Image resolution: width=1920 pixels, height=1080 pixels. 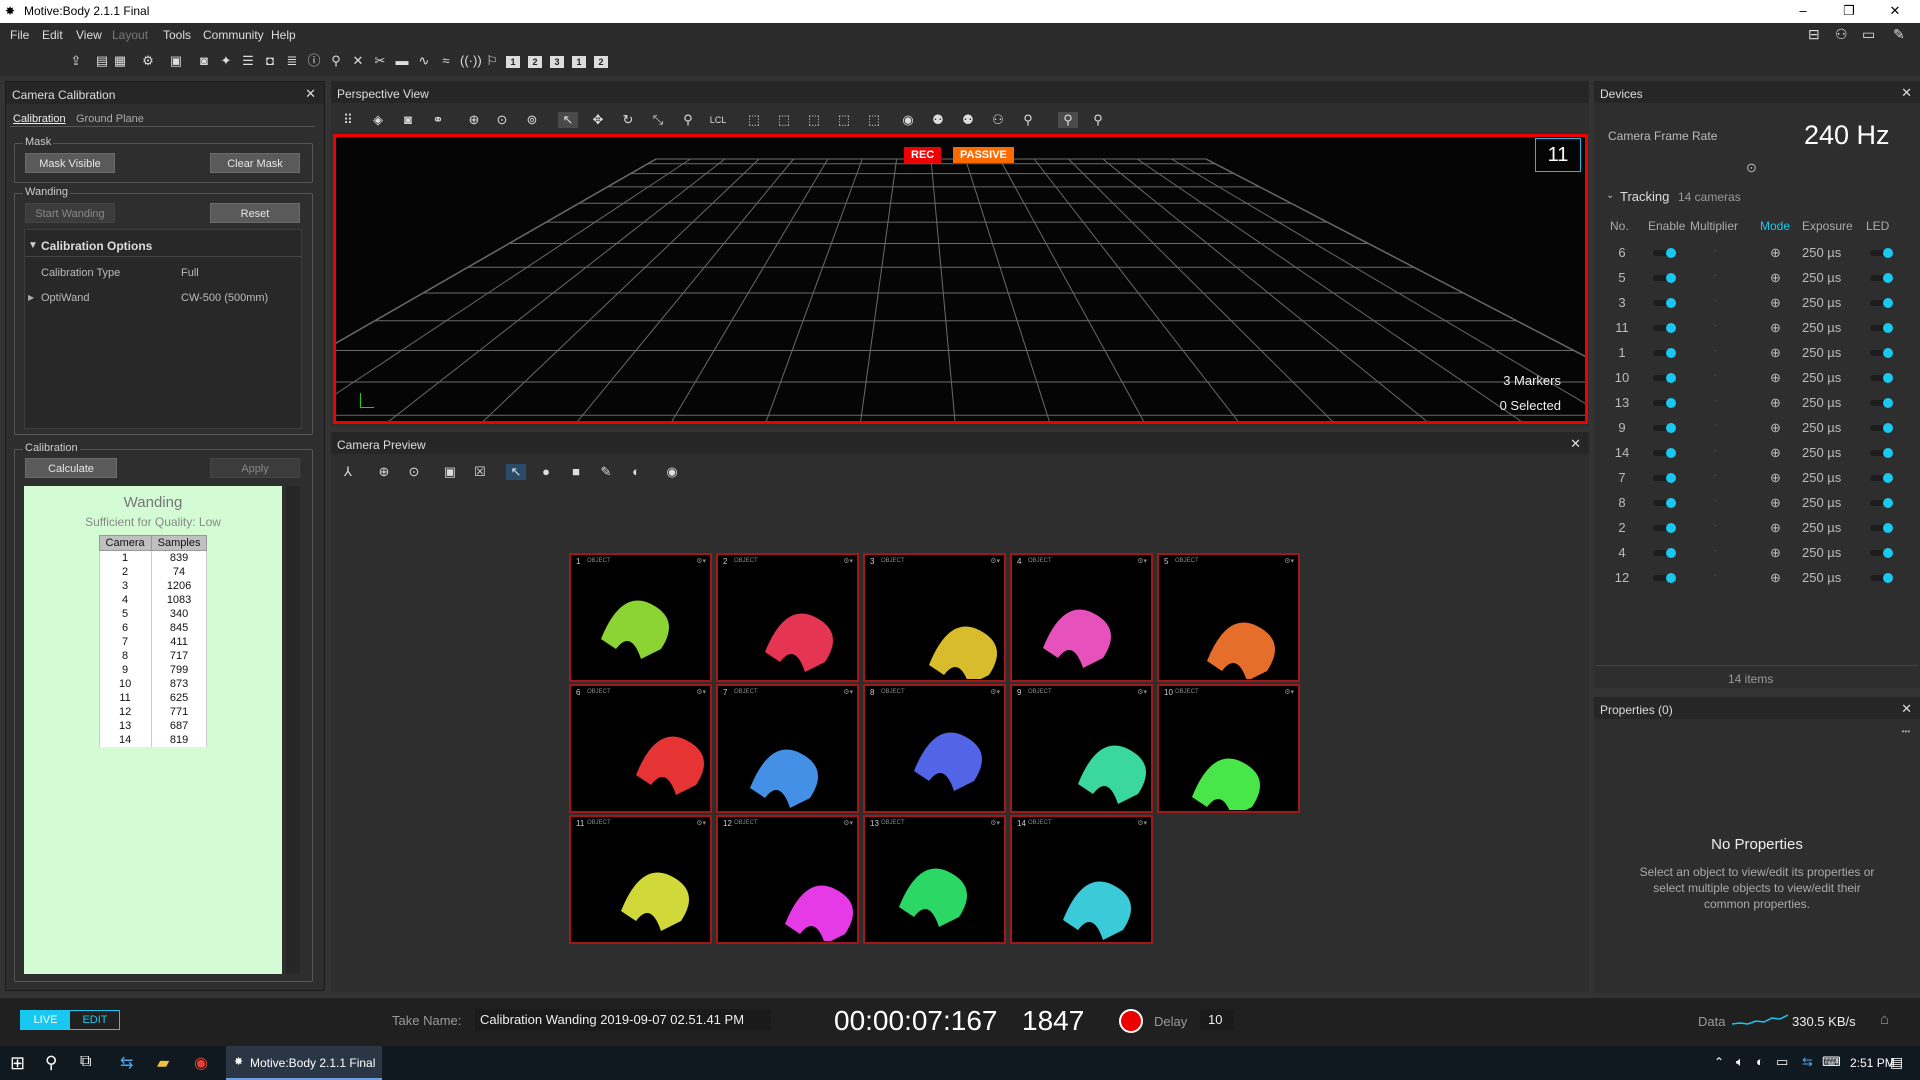 I want to click on menu-layout: Layout, so click(x=130, y=35).